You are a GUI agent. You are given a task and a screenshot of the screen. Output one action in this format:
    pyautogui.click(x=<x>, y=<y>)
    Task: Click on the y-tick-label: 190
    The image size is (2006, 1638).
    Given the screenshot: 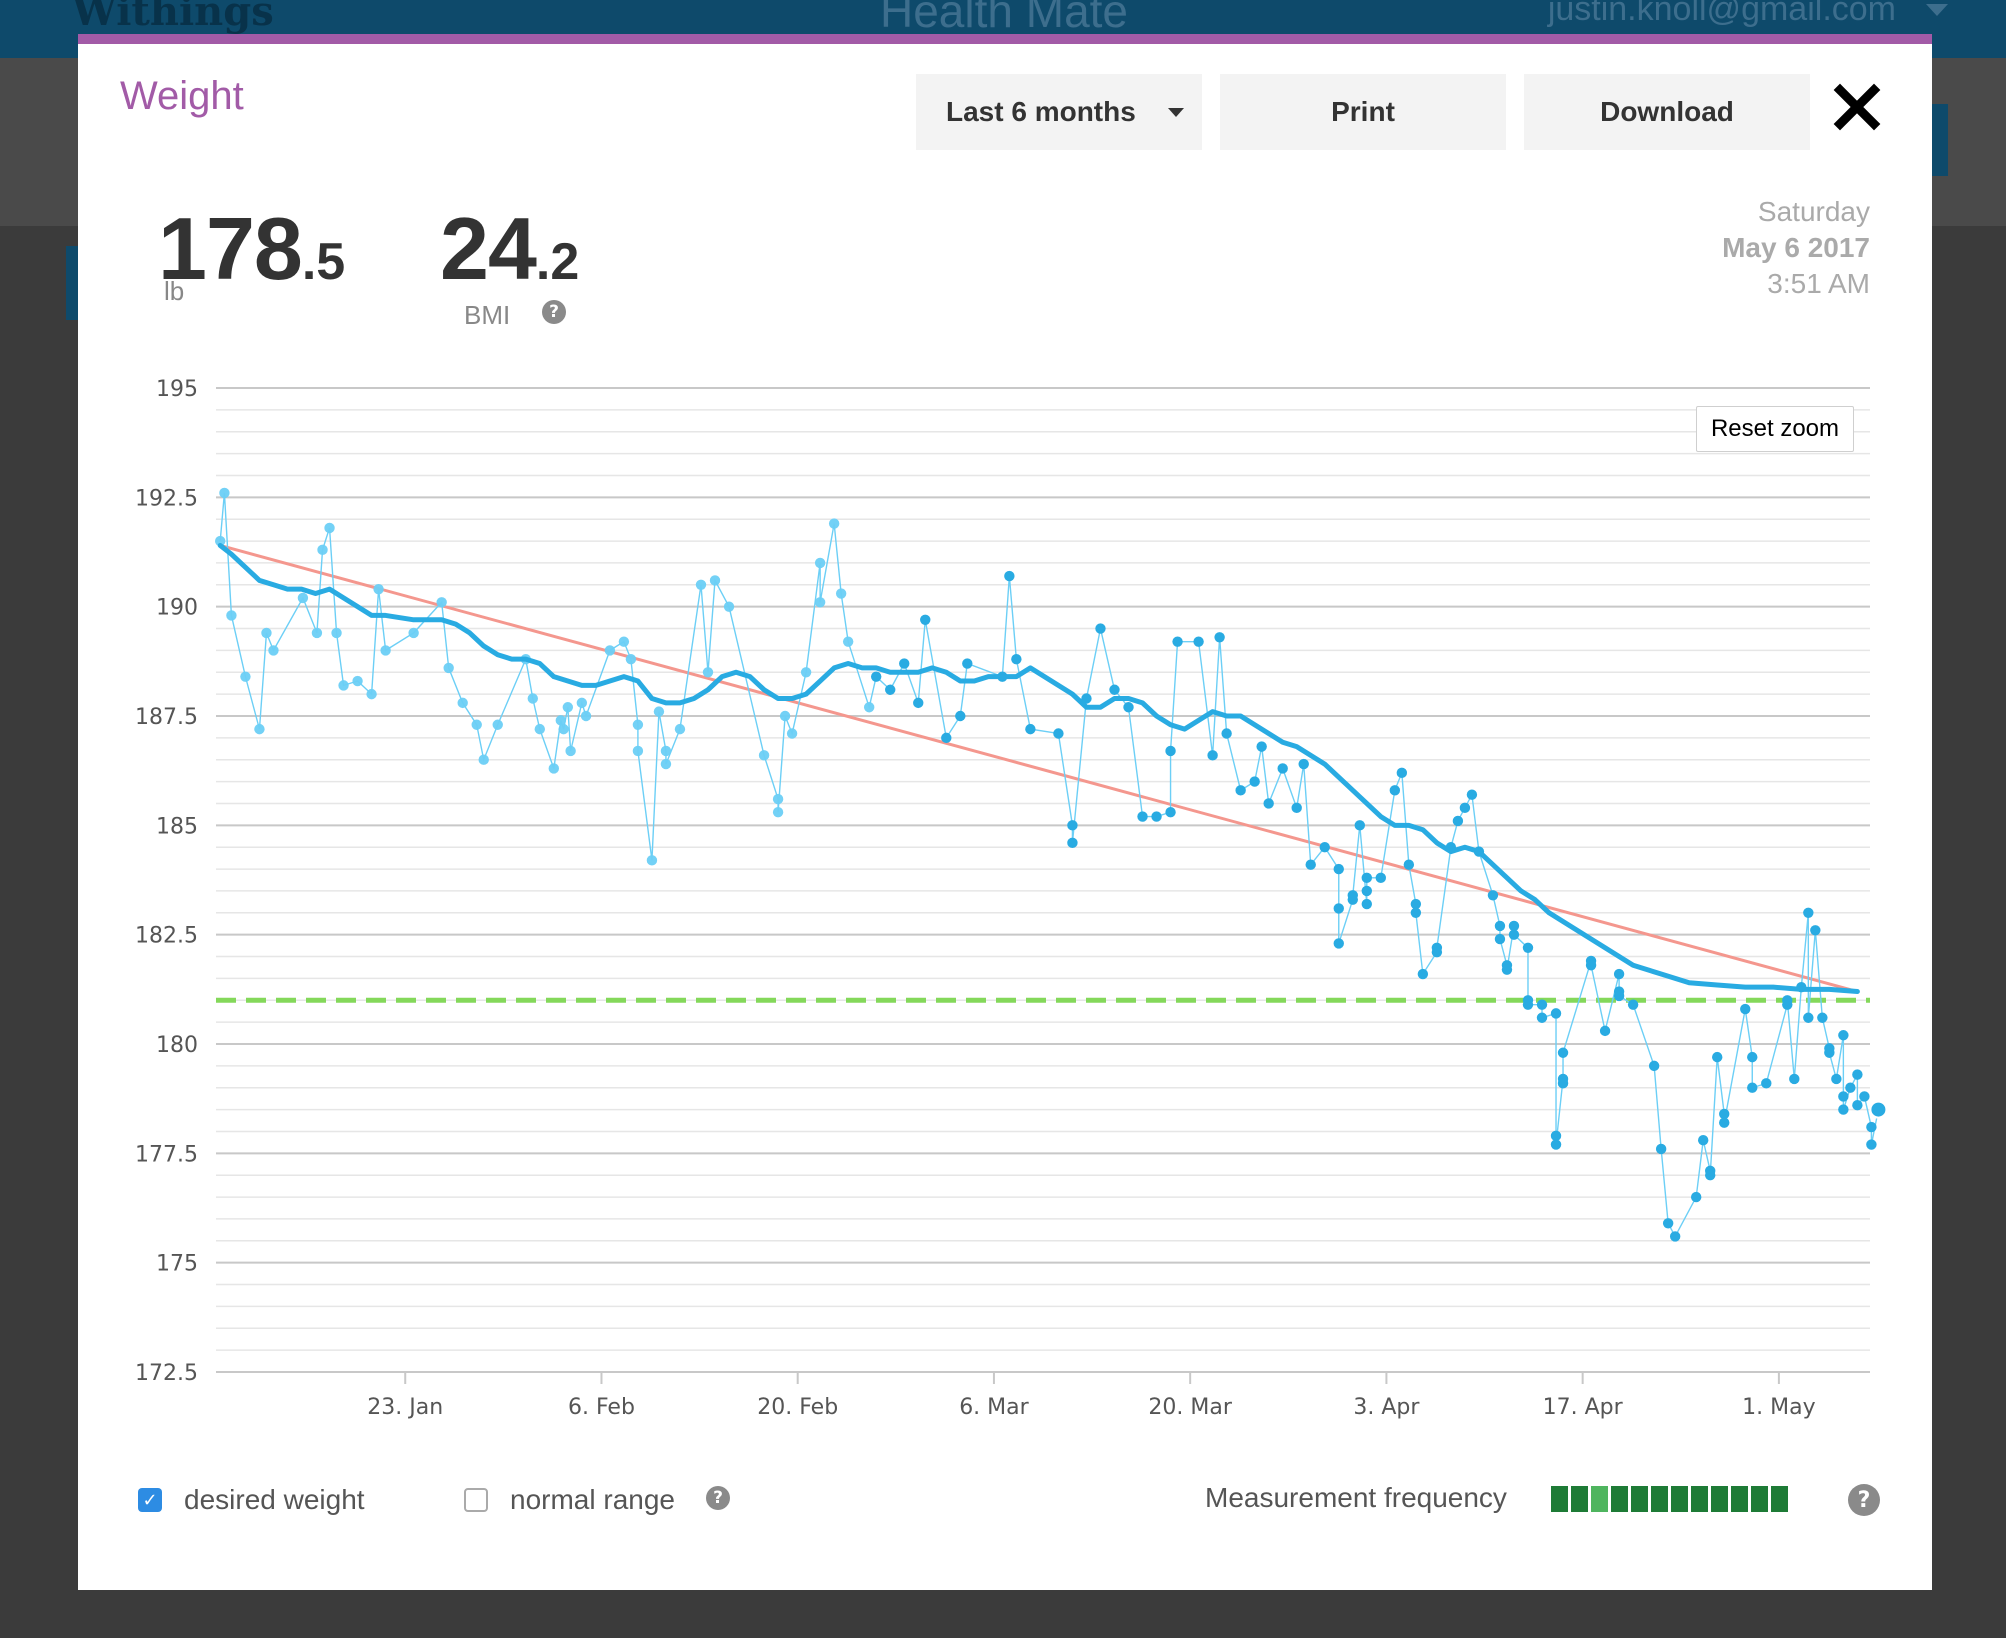 What is the action you would take?
    pyautogui.click(x=177, y=608)
    